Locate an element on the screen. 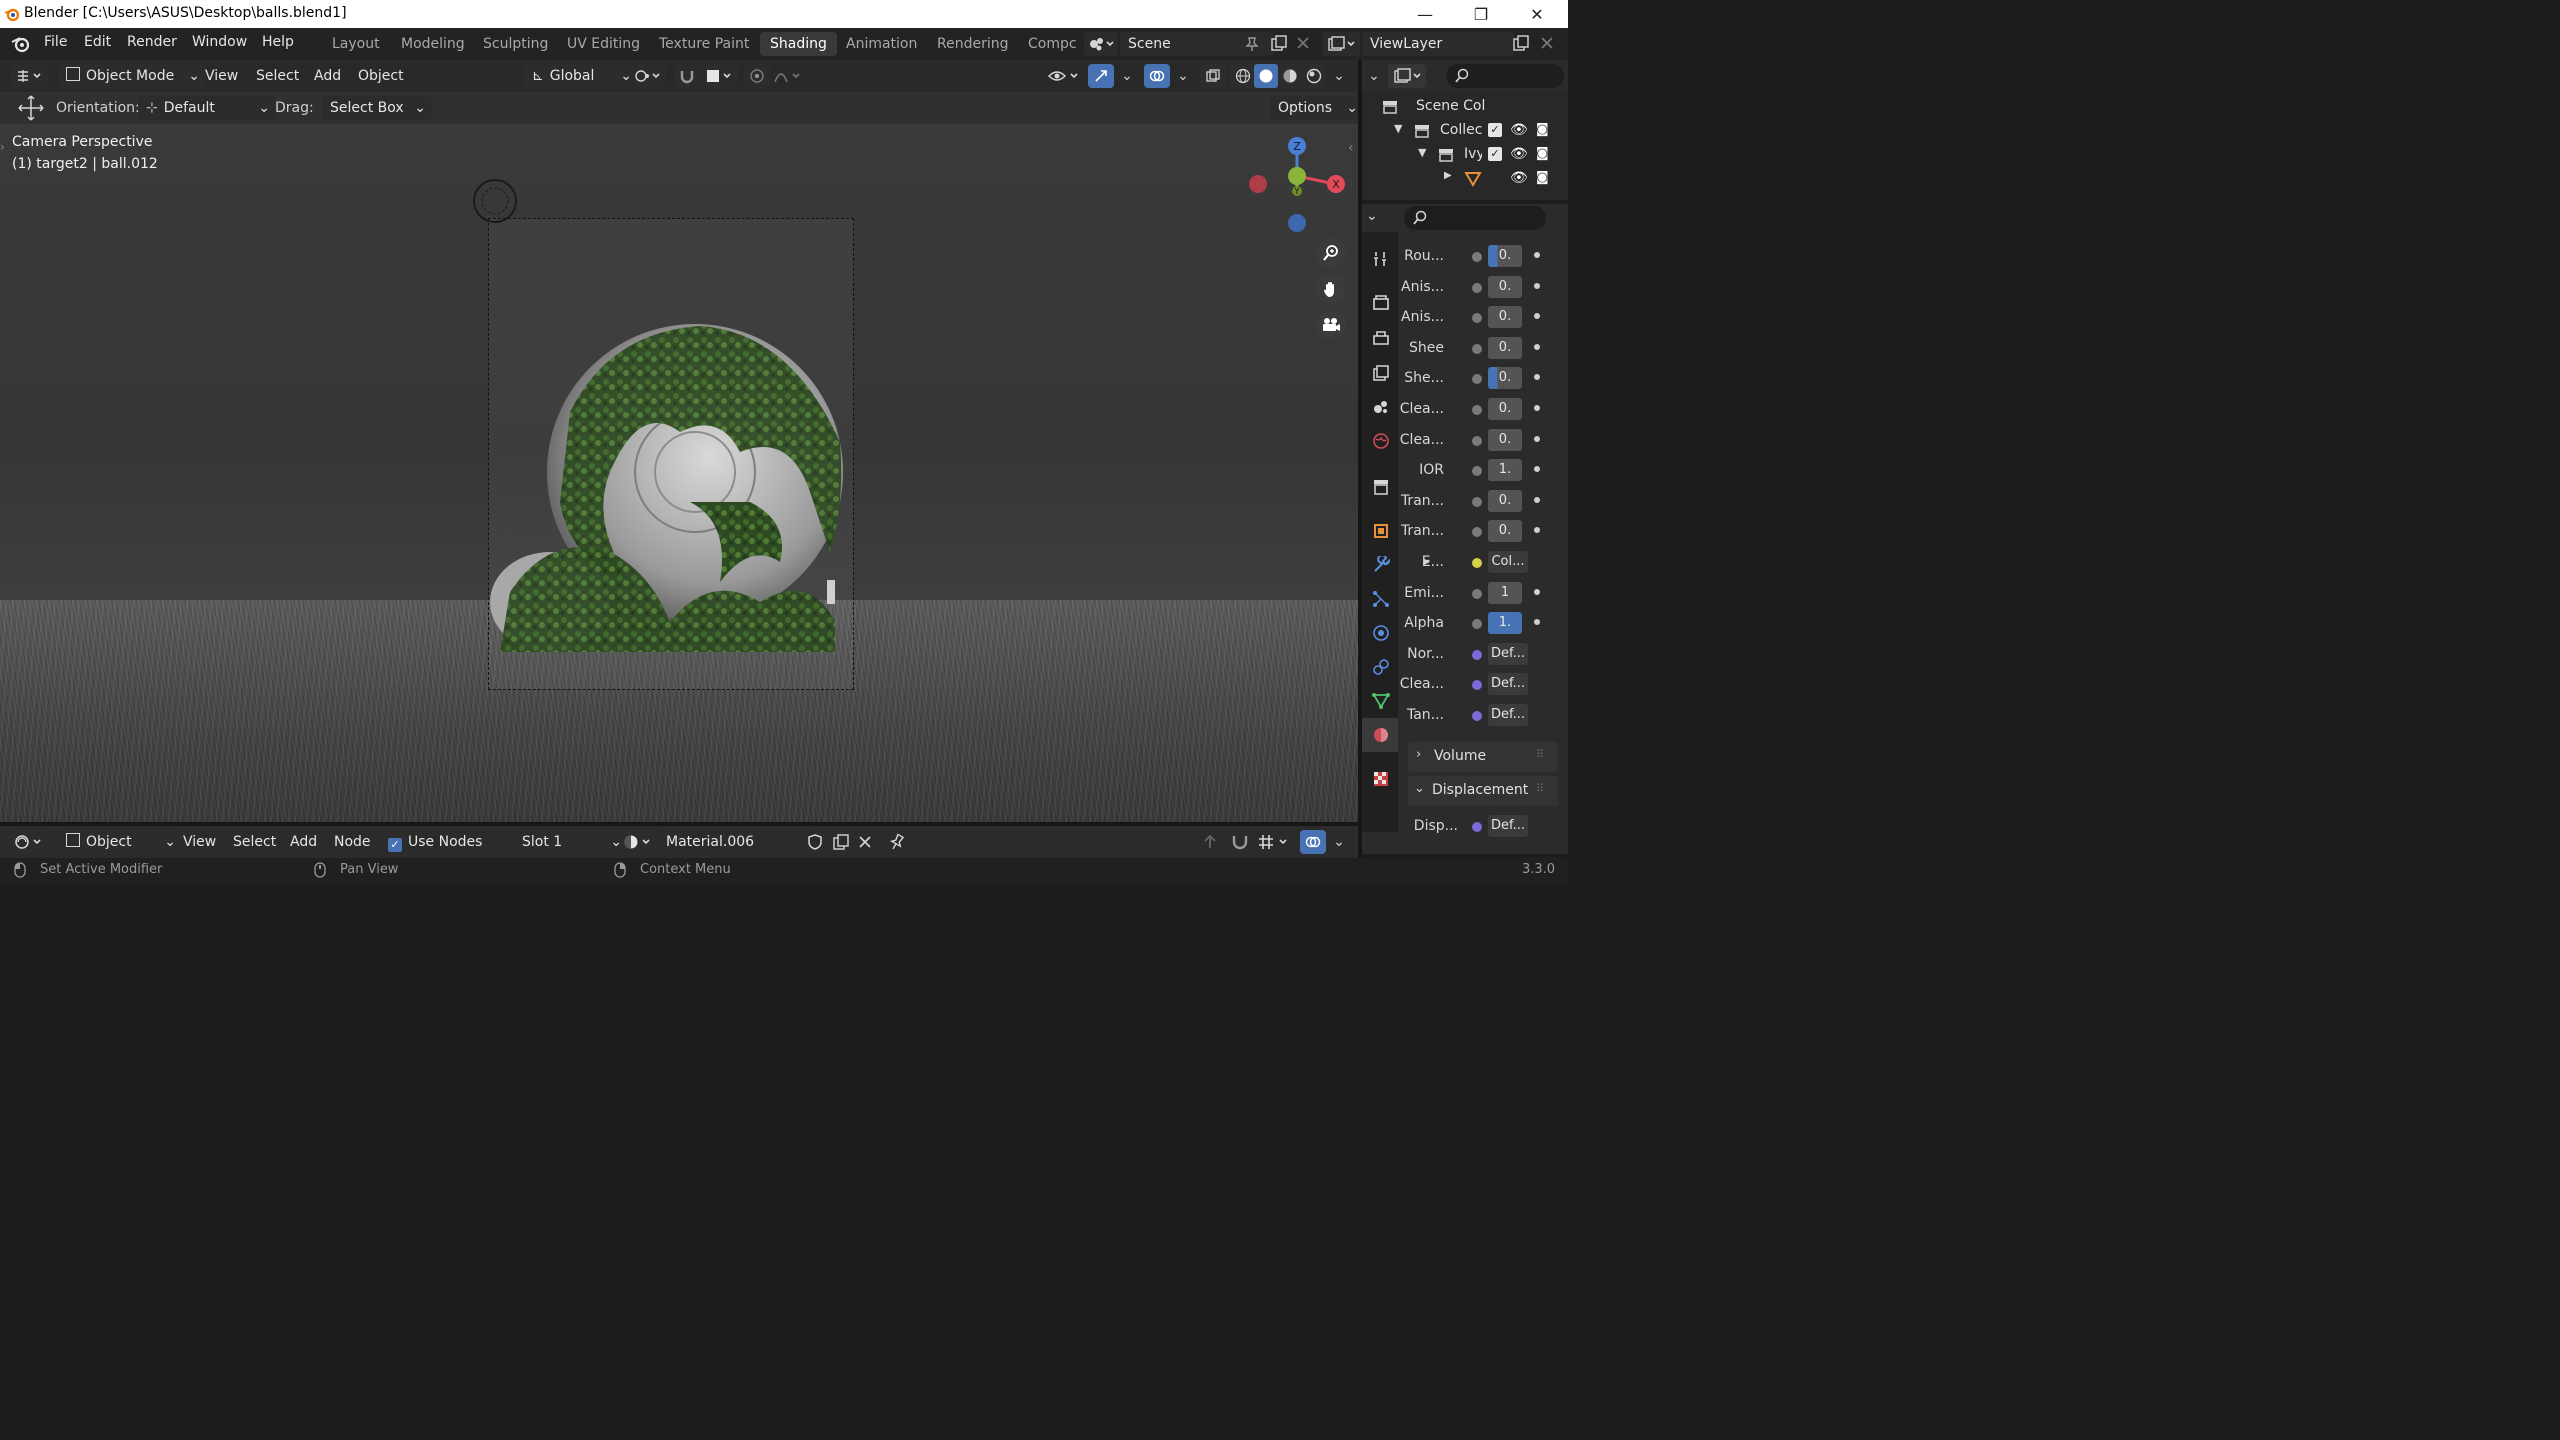 The width and height of the screenshot is (2560, 1440). move-tool-icon is located at coordinates (31, 108).